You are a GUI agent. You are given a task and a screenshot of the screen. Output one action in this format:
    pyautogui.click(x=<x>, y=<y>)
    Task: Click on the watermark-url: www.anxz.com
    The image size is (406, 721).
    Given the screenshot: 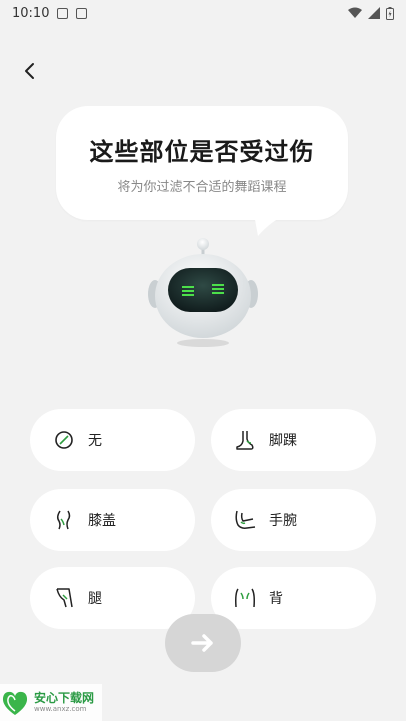 What is the action you would take?
    pyautogui.click(x=60, y=709)
    